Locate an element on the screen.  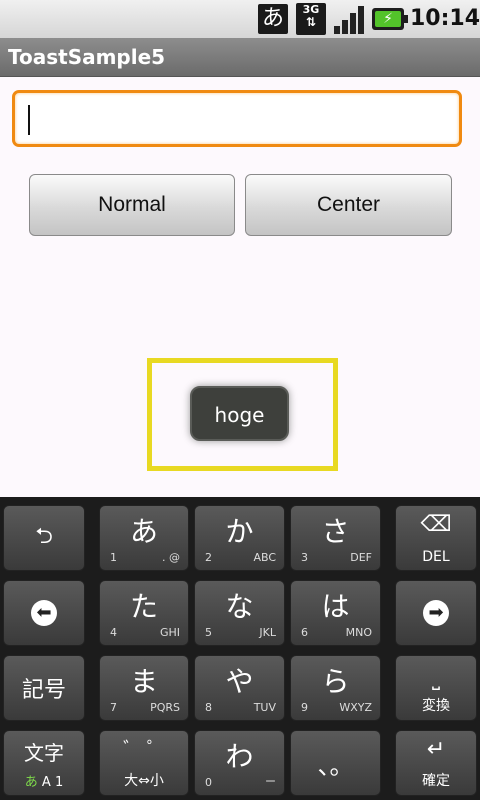
space-icon: ⎵ is located at coordinates (436, 678).